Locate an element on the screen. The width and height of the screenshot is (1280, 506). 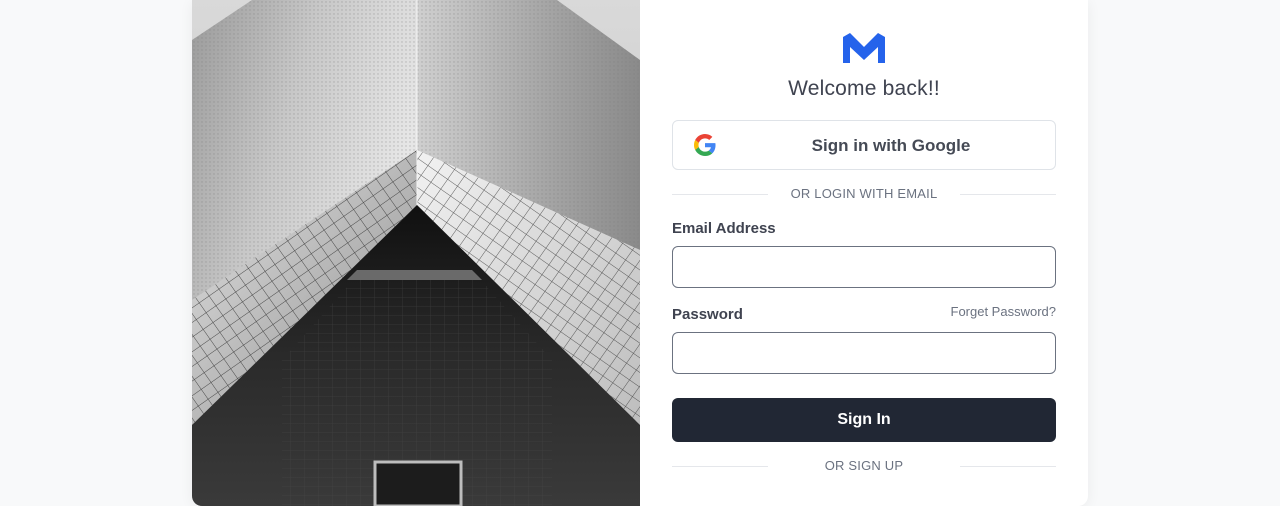
divider-right is located at coordinates (1008, 194).